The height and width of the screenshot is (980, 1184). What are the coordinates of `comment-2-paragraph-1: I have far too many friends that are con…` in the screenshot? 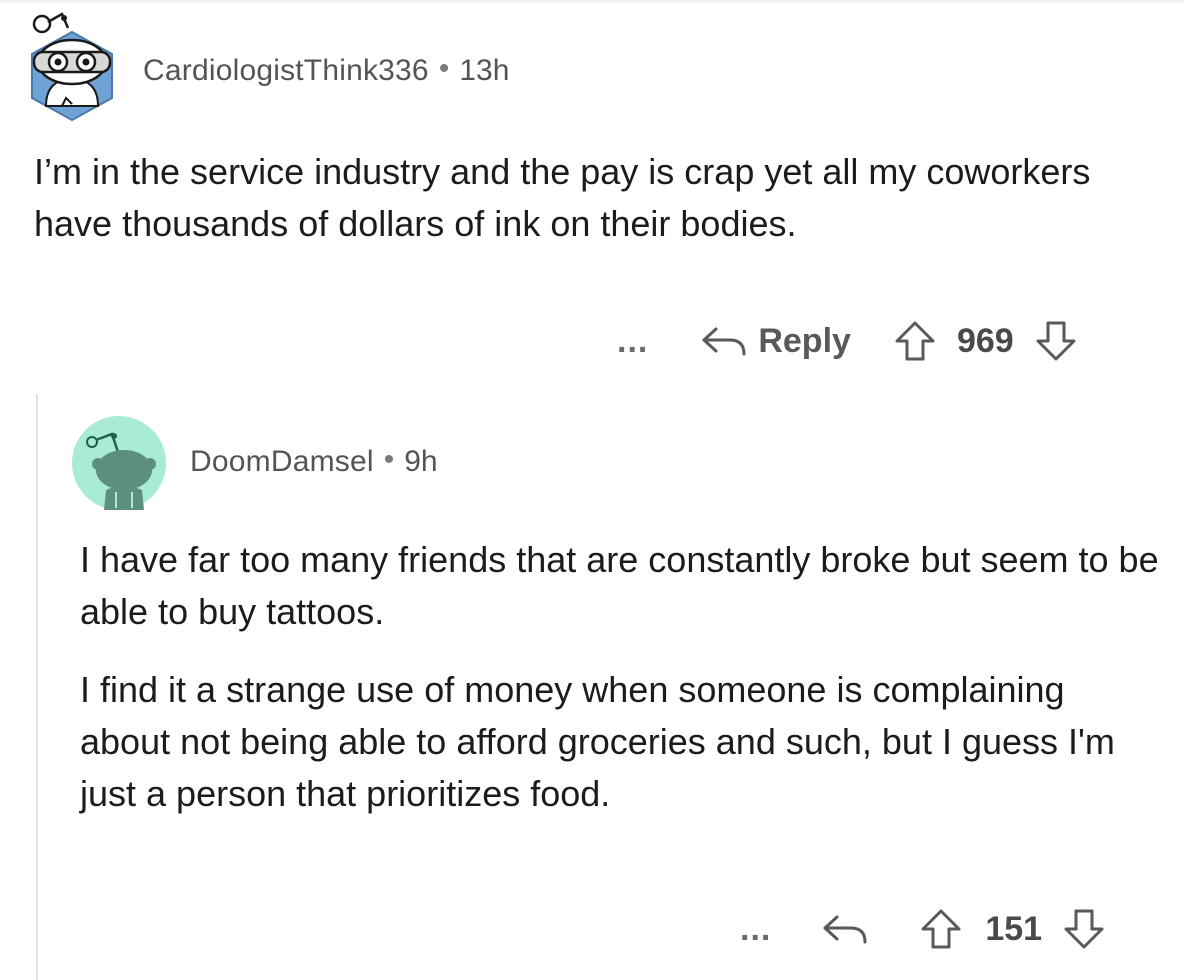 It's located at (619, 585).